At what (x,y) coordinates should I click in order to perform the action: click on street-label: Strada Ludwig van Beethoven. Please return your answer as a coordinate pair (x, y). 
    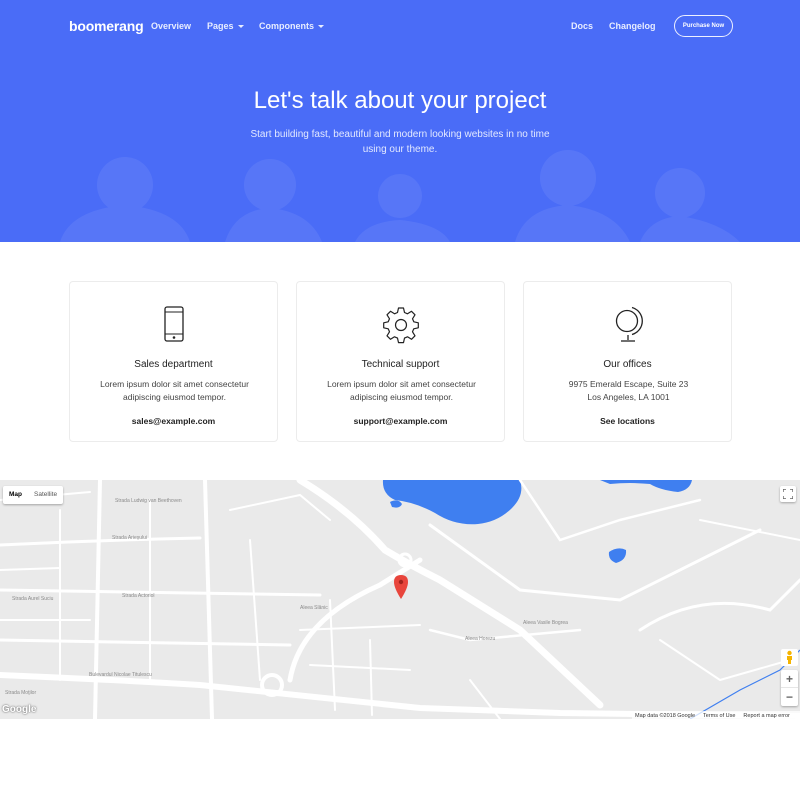
    Looking at the image, I should click on (148, 501).